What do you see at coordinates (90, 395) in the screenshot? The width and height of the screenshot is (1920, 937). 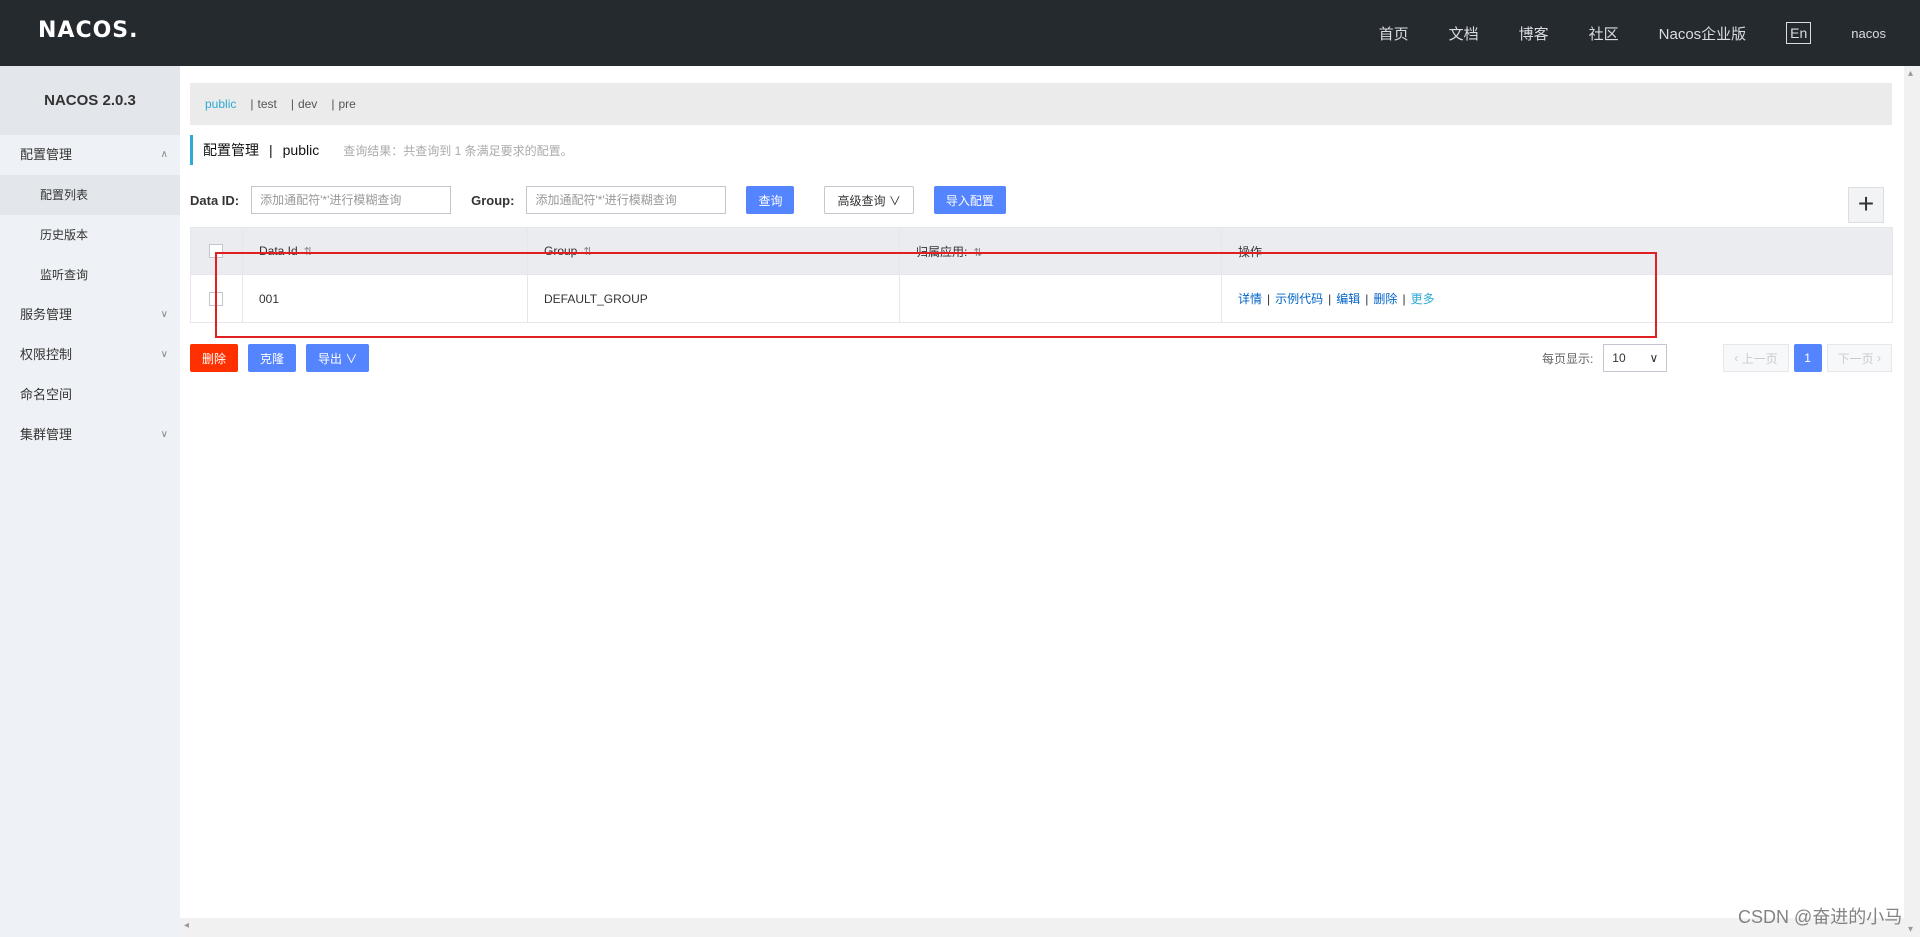 I see `sidebar-group-namespace: 命名空间` at bounding box center [90, 395].